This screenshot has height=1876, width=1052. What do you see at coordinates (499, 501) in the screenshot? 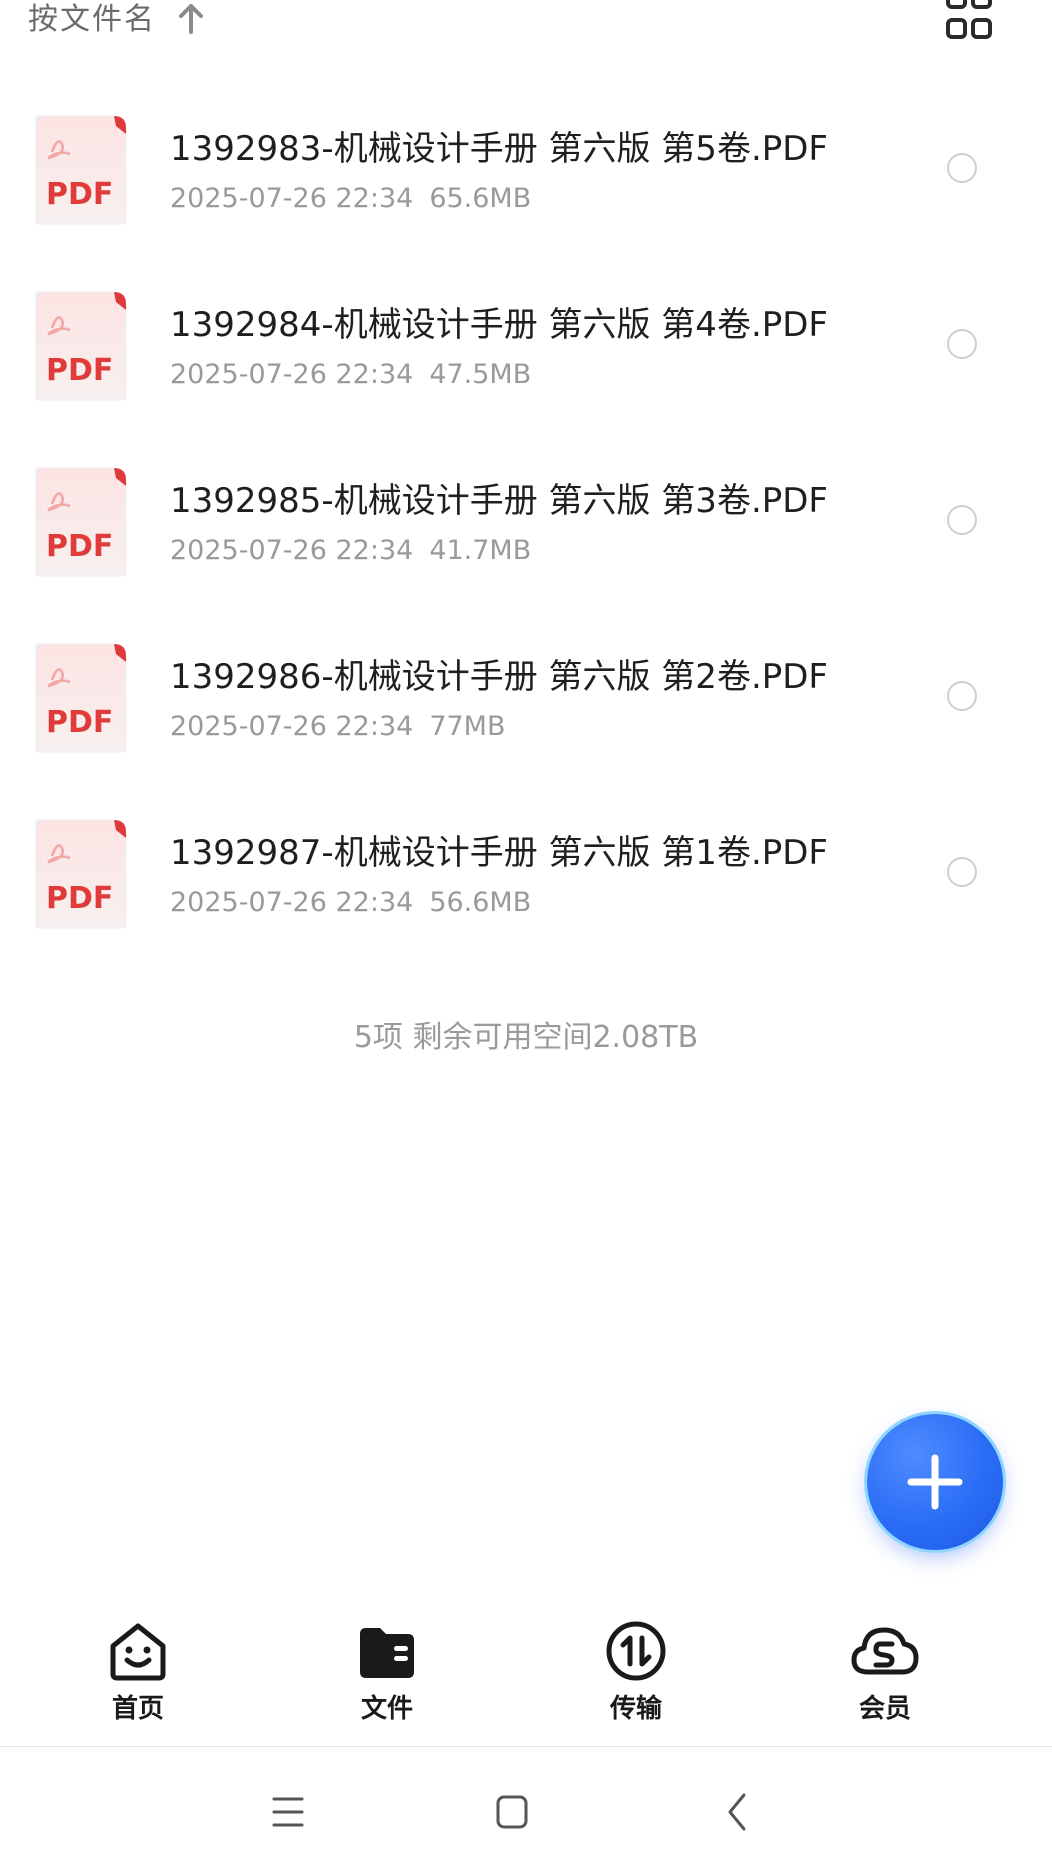
I see `file-name: 1392985-机械设计手册 第六版 第3卷.PDF` at bounding box center [499, 501].